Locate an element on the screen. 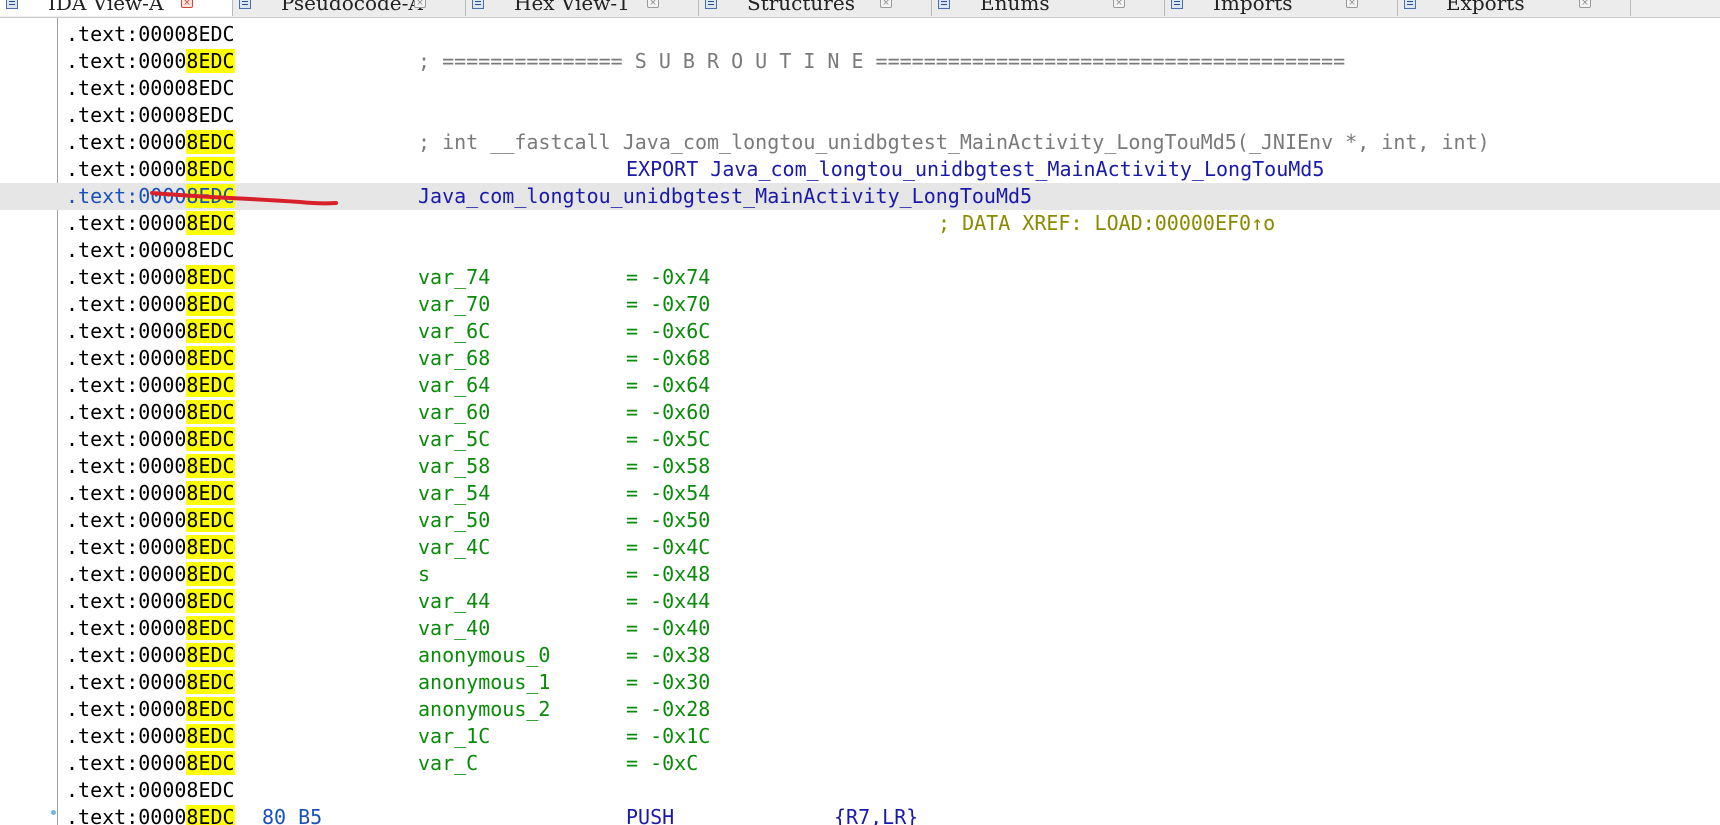 This screenshot has height=825, width=1720. data-xref-comment: ; DATA XREF: LOAD:00000EF0↑o is located at coordinates (1106, 223).